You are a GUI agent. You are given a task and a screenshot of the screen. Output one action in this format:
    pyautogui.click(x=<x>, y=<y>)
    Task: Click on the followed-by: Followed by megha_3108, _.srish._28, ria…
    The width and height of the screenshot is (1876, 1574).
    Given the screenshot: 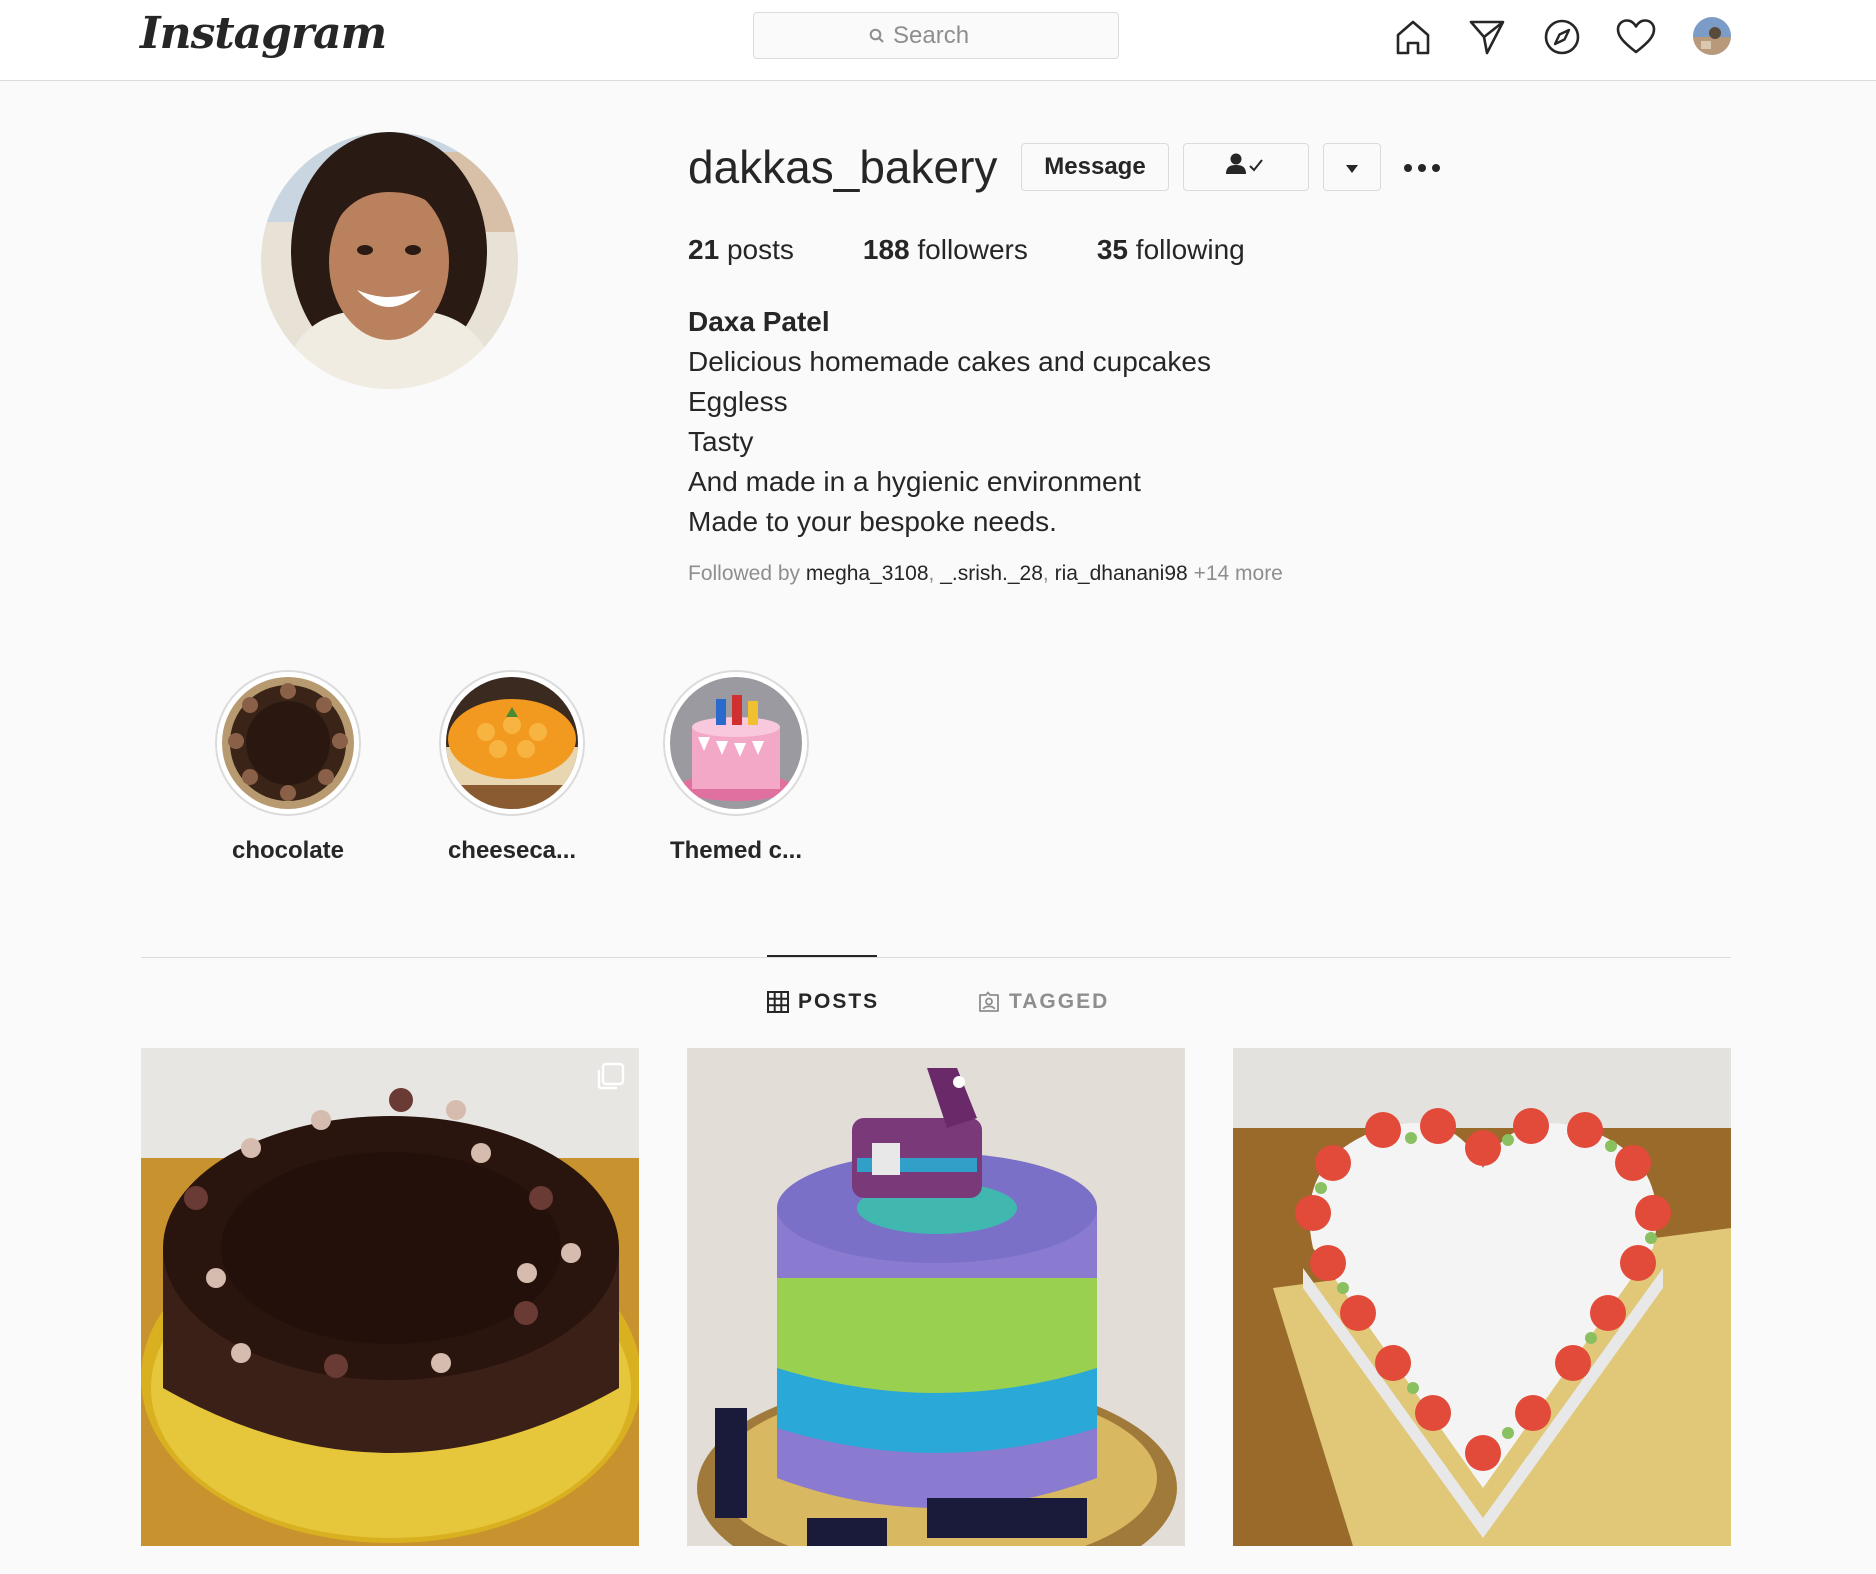 What is the action you would take?
    pyautogui.click(x=985, y=574)
    